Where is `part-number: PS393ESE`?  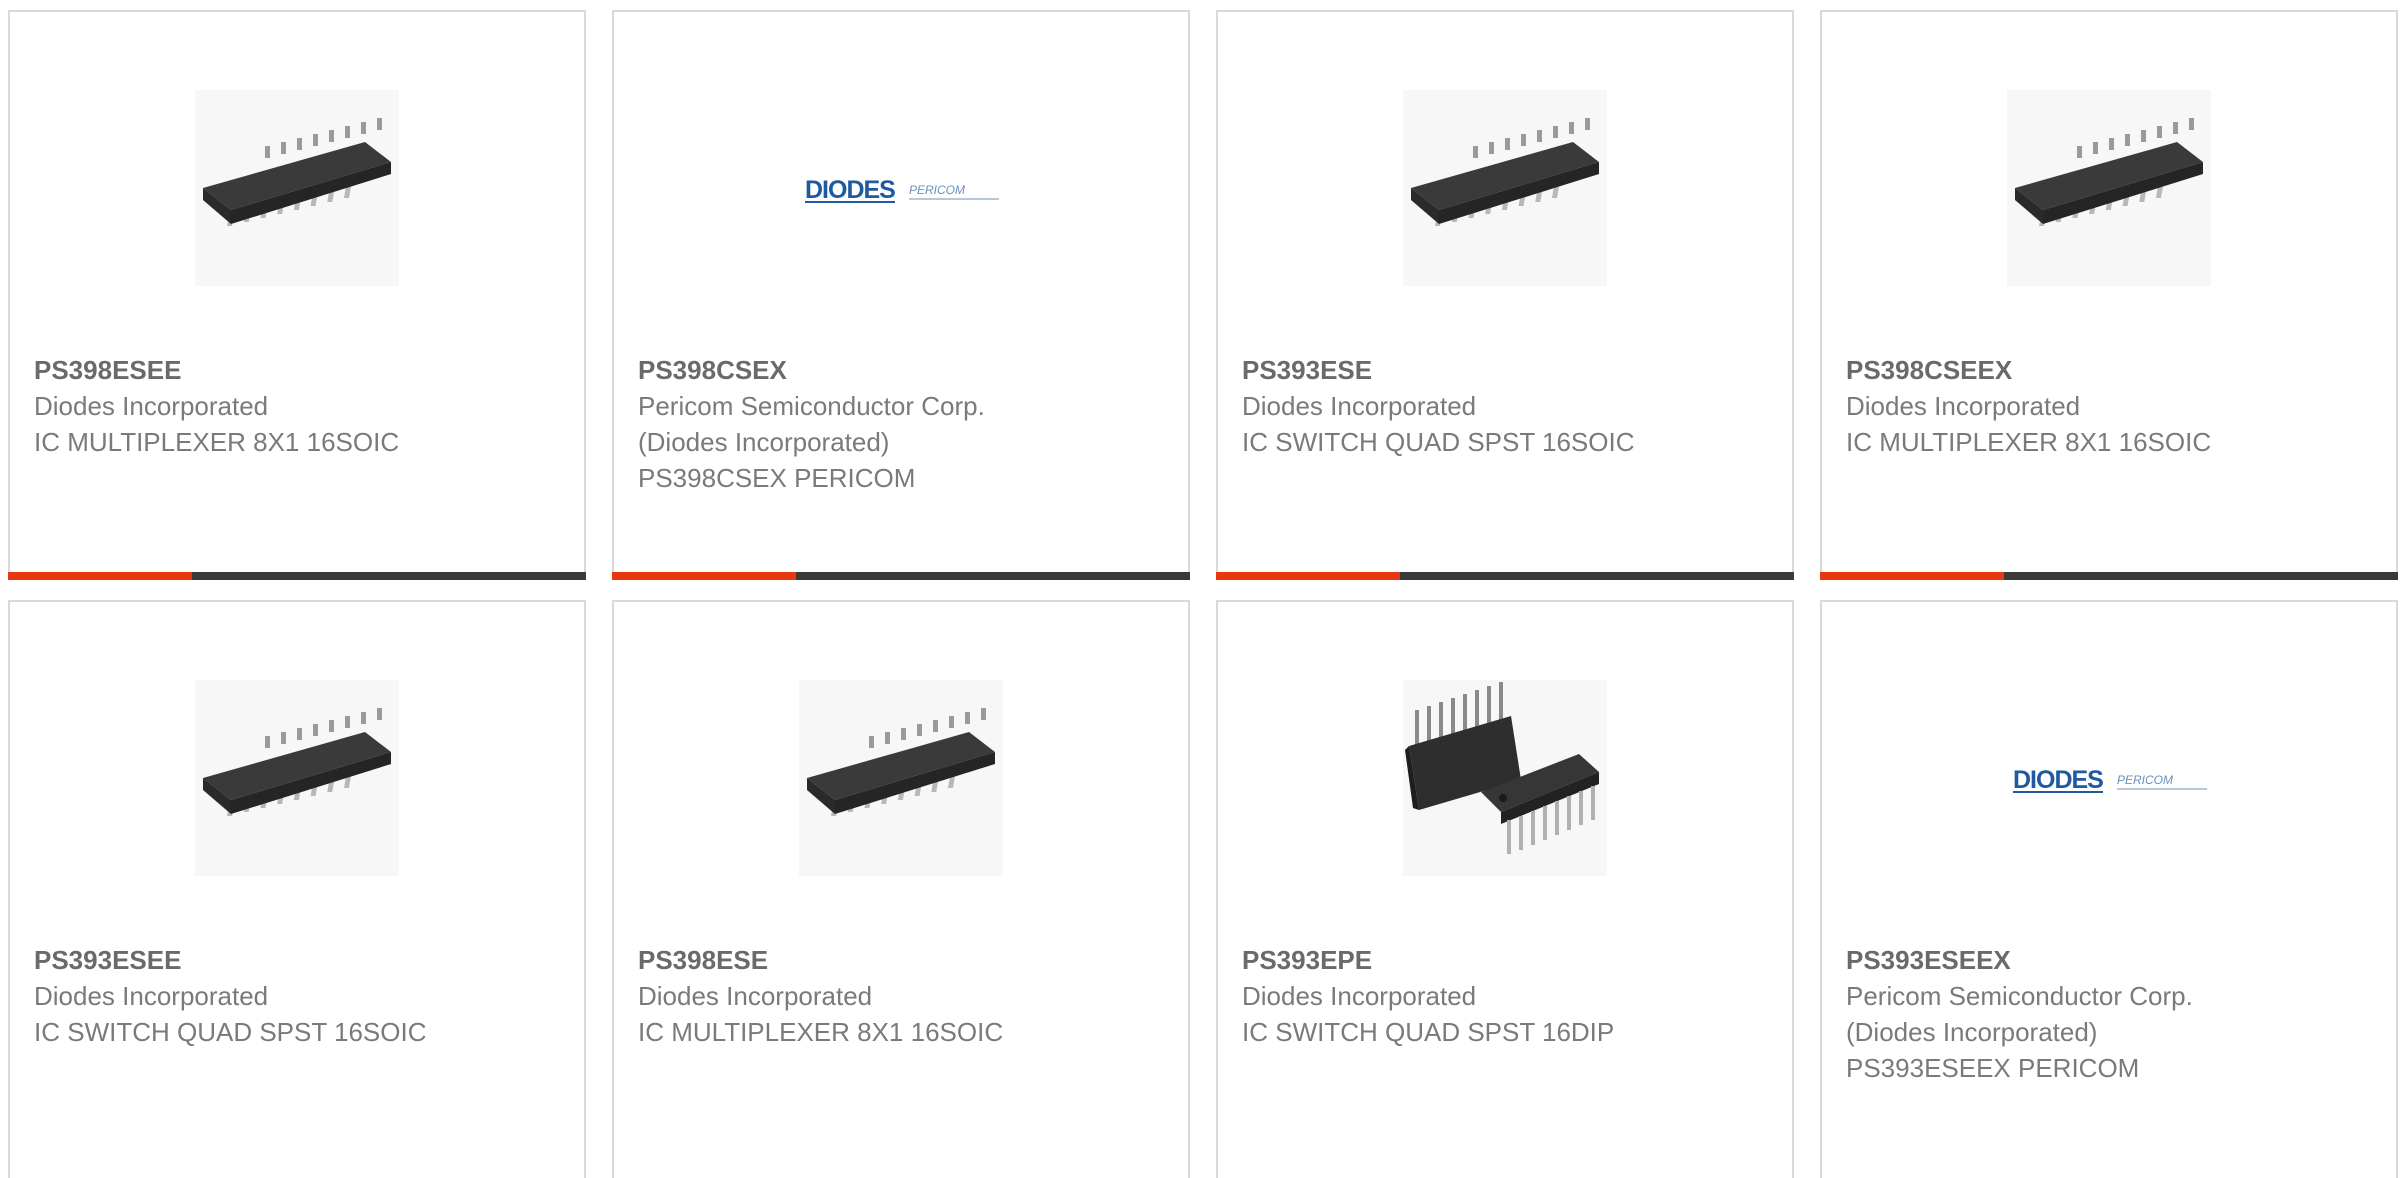
part-number: PS393ESE is located at coordinates (1507, 370).